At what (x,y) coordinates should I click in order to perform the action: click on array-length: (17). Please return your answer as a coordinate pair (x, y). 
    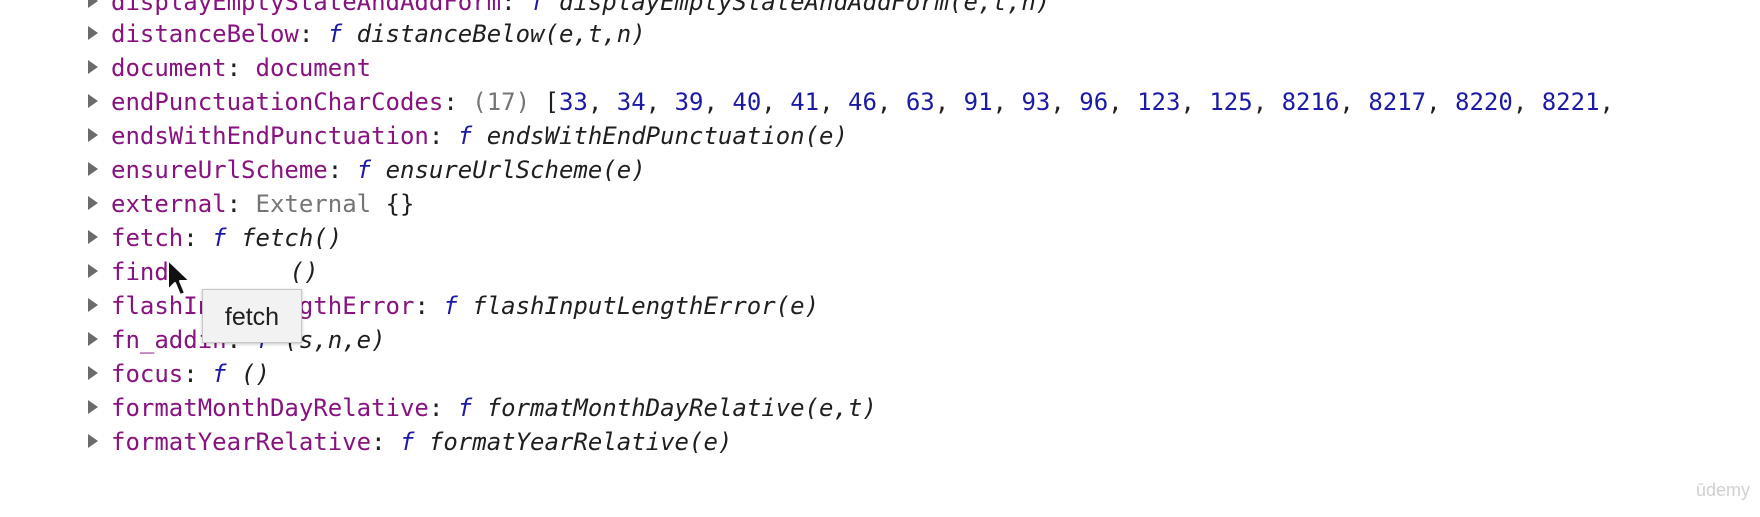
    Looking at the image, I should click on (501, 102).